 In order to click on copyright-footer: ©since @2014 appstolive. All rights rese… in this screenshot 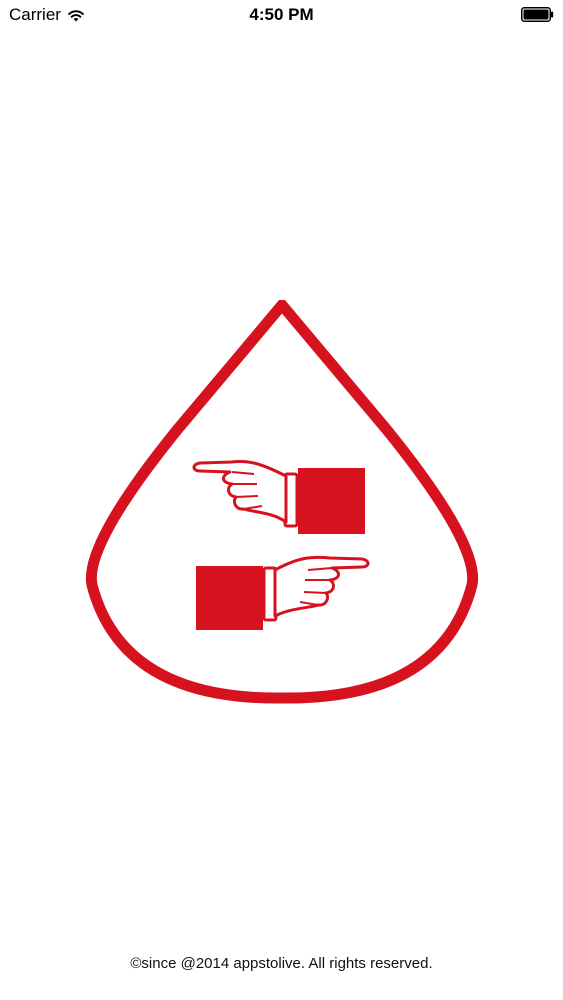, I will do `click(281, 963)`.